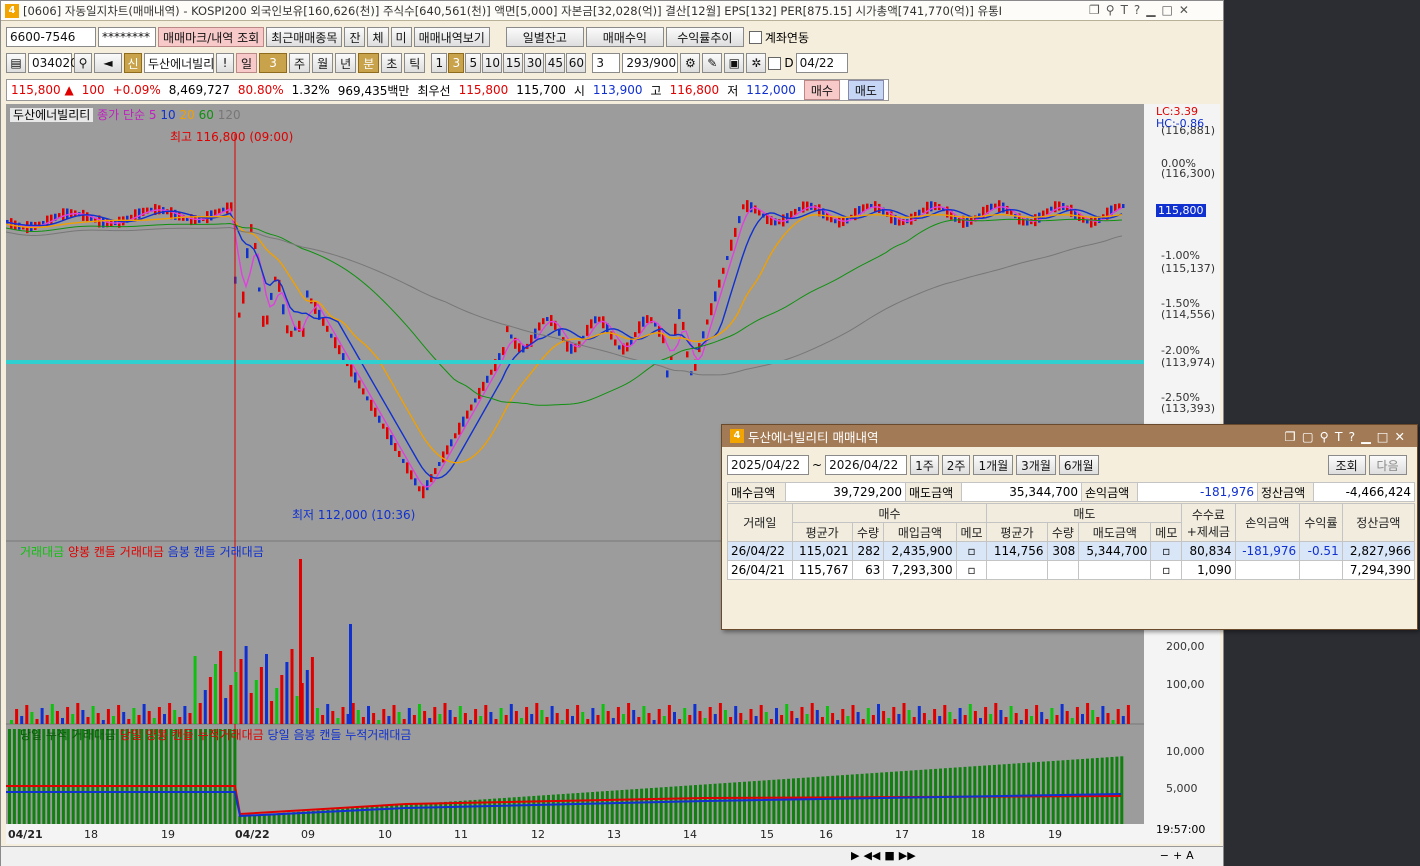  What do you see at coordinates (369, 63) in the screenshot?
I see `period-minute: 분` at bounding box center [369, 63].